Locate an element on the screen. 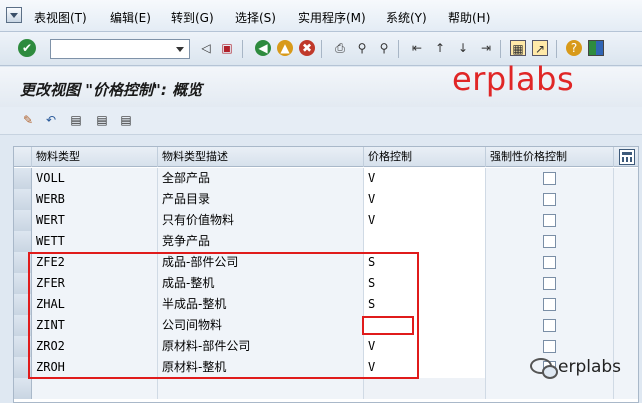  menu-system: 系统(Y) is located at coordinates (406, 17).